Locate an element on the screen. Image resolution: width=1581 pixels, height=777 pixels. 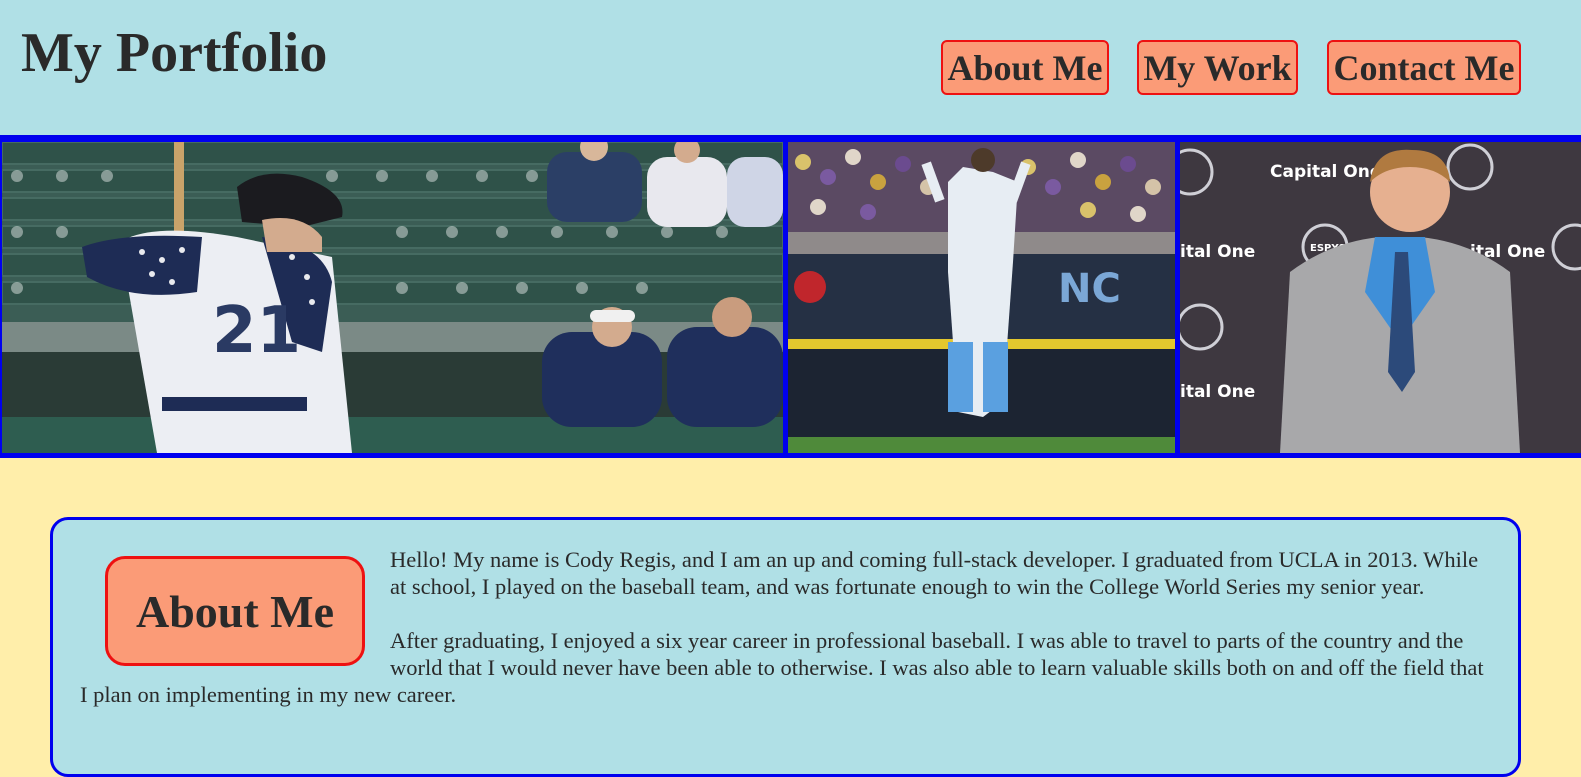
nav-contact-me-button: Contact Me is located at coordinates (1424, 67).